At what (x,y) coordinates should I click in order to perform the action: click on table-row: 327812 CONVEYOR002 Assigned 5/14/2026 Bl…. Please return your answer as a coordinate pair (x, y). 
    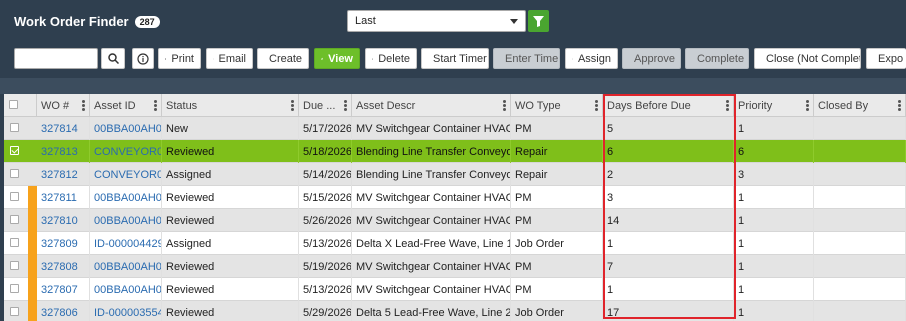
    Looking at the image, I should click on (455, 174).